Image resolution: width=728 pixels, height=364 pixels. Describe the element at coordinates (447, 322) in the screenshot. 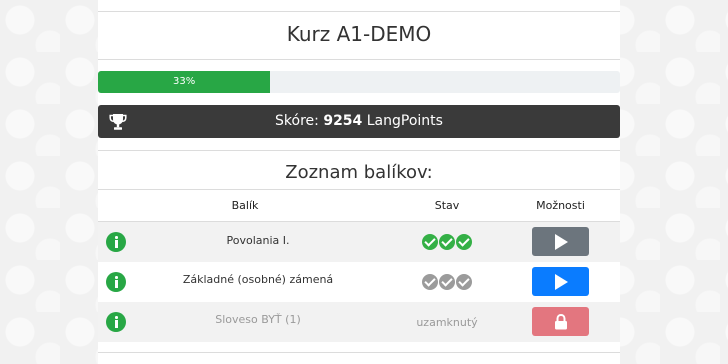

I see `status-text: uzamknutý` at that location.